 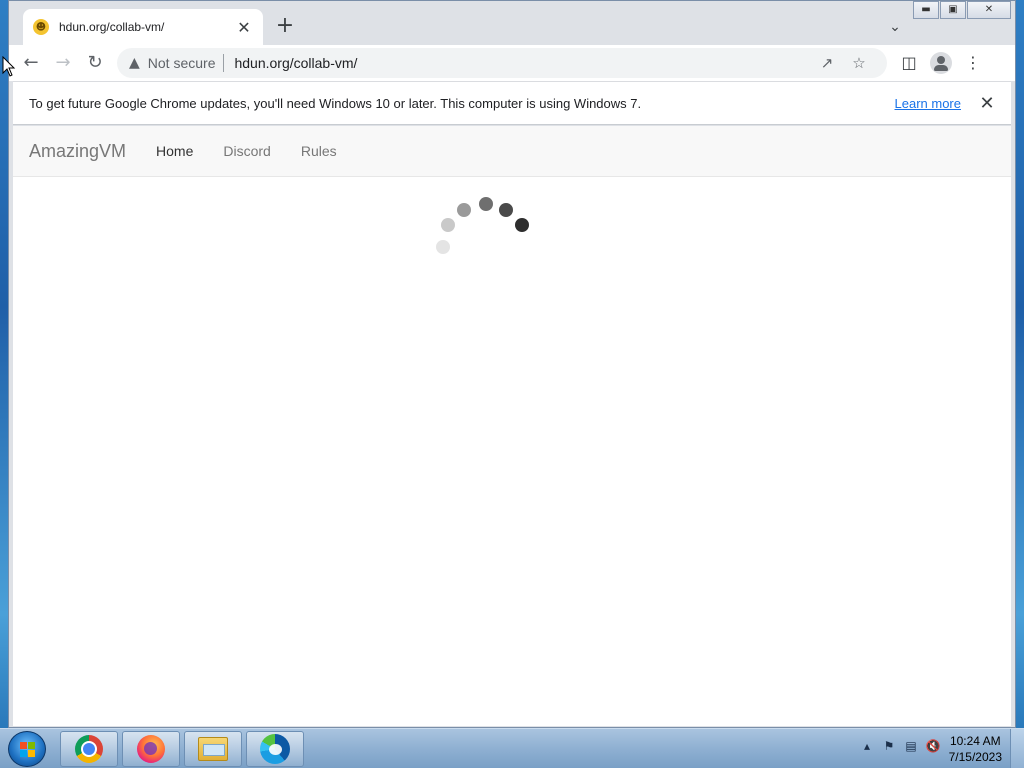 I want to click on address-divider, so click(x=224, y=63).